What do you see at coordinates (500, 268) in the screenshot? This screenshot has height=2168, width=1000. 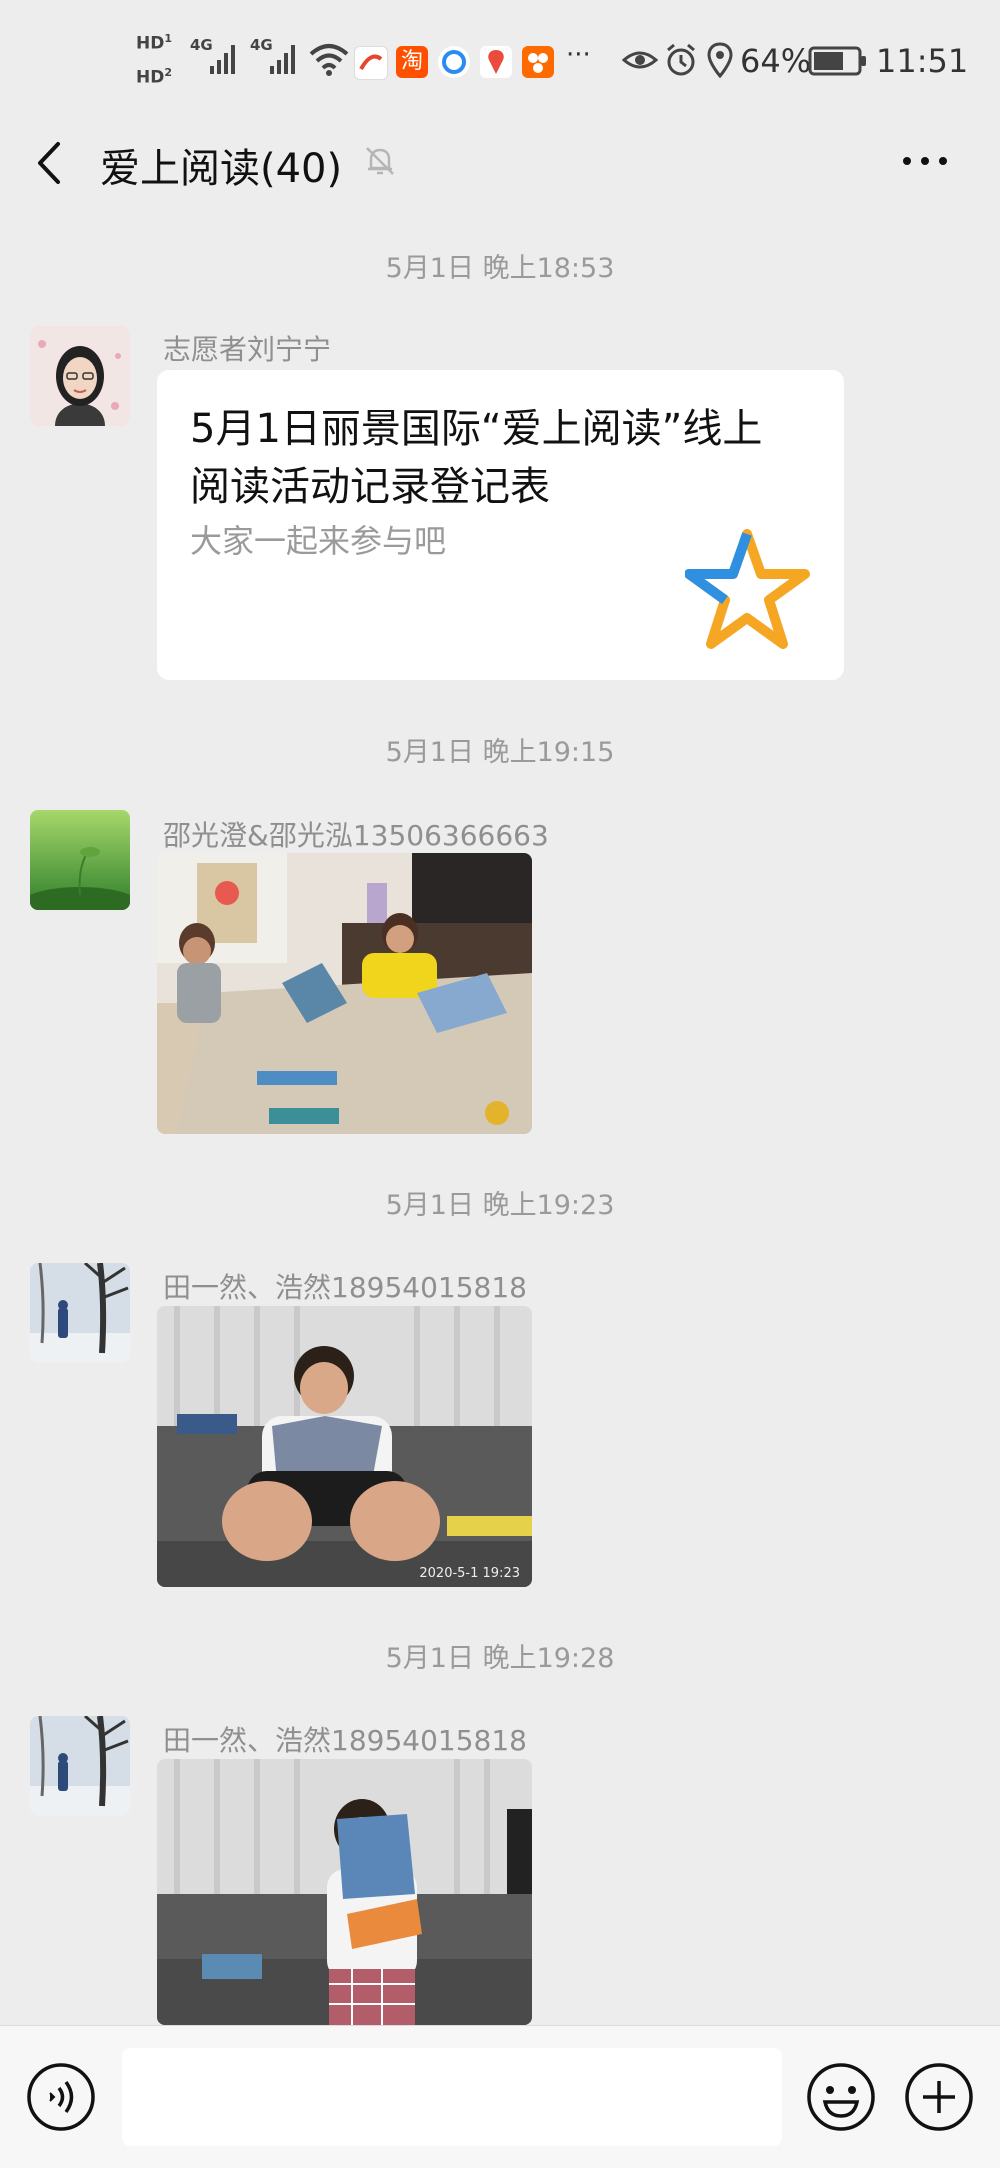 I see `message-timestamp: 5月1日 晚上18:53` at bounding box center [500, 268].